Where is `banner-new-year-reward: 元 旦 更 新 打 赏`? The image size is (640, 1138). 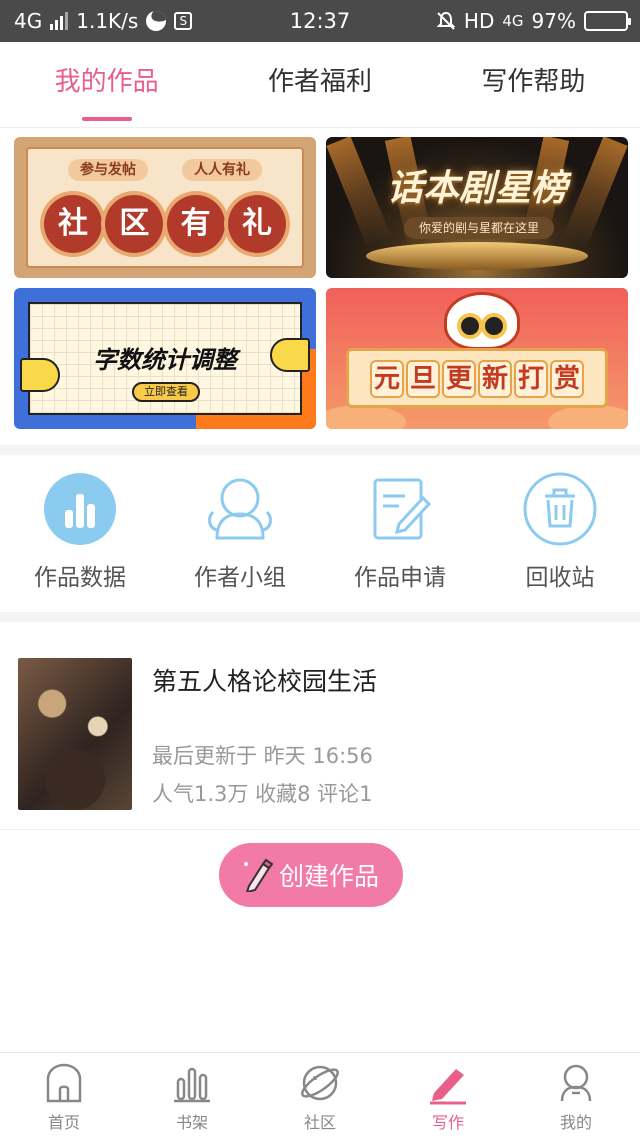
banner-new-year-reward: 元 旦 更 新 打 赏 is located at coordinates (477, 358).